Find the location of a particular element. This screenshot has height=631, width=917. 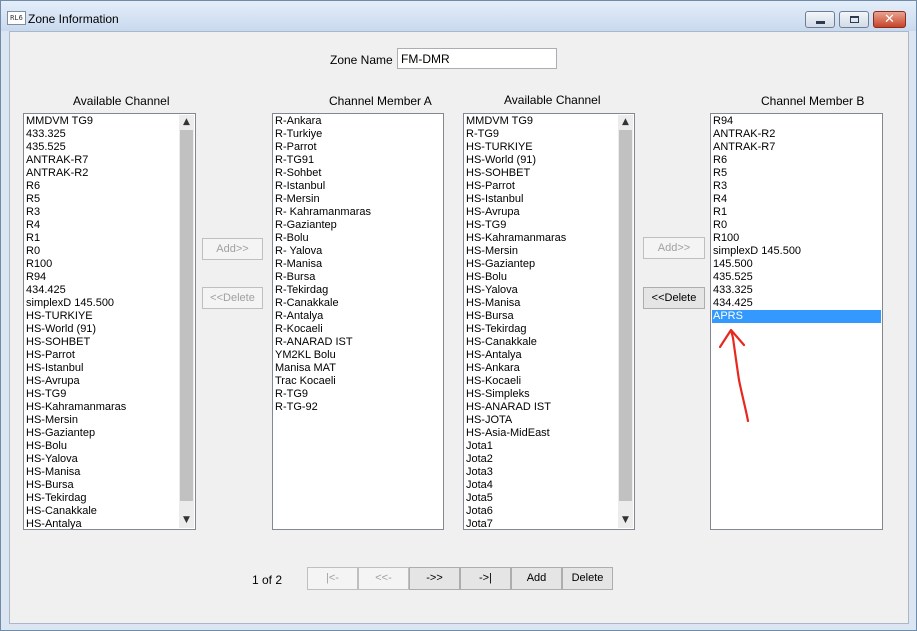

list-item: R-TG91 is located at coordinates (358, 160).